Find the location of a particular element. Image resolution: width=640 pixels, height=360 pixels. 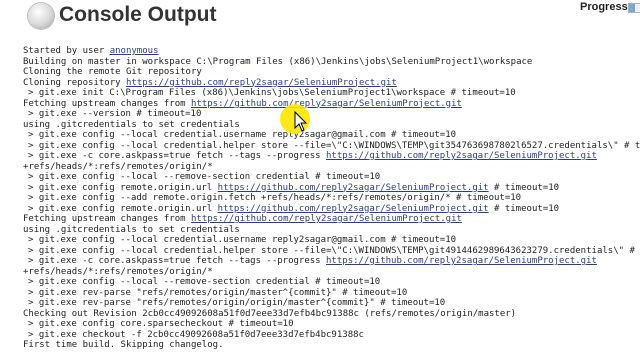

console-line: Started by user anonymous is located at coordinates (331, 51).